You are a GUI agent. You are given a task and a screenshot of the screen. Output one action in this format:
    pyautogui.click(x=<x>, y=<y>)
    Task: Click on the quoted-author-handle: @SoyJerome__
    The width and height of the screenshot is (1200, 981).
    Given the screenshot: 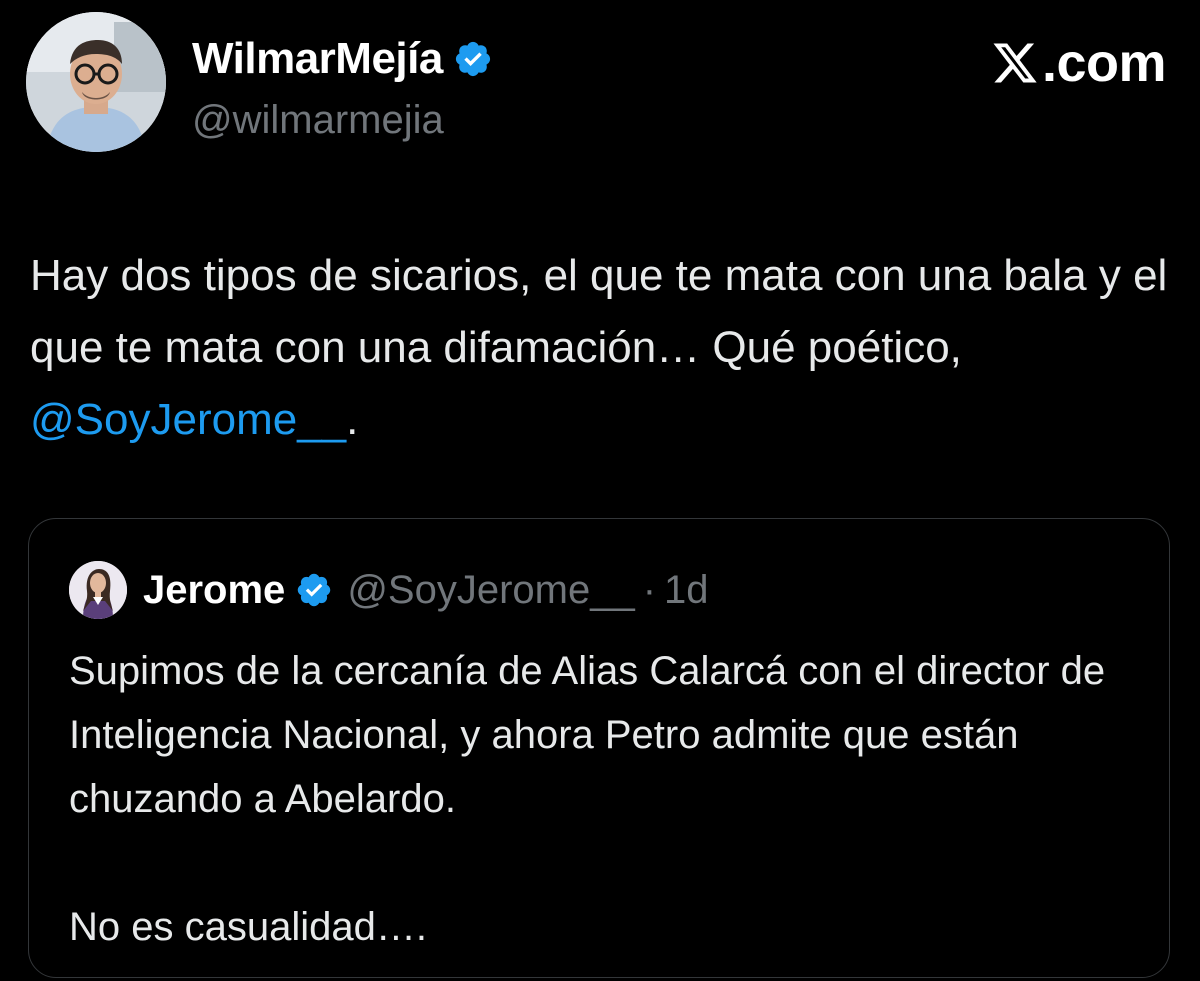 What is the action you would take?
    pyautogui.click(x=490, y=590)
    